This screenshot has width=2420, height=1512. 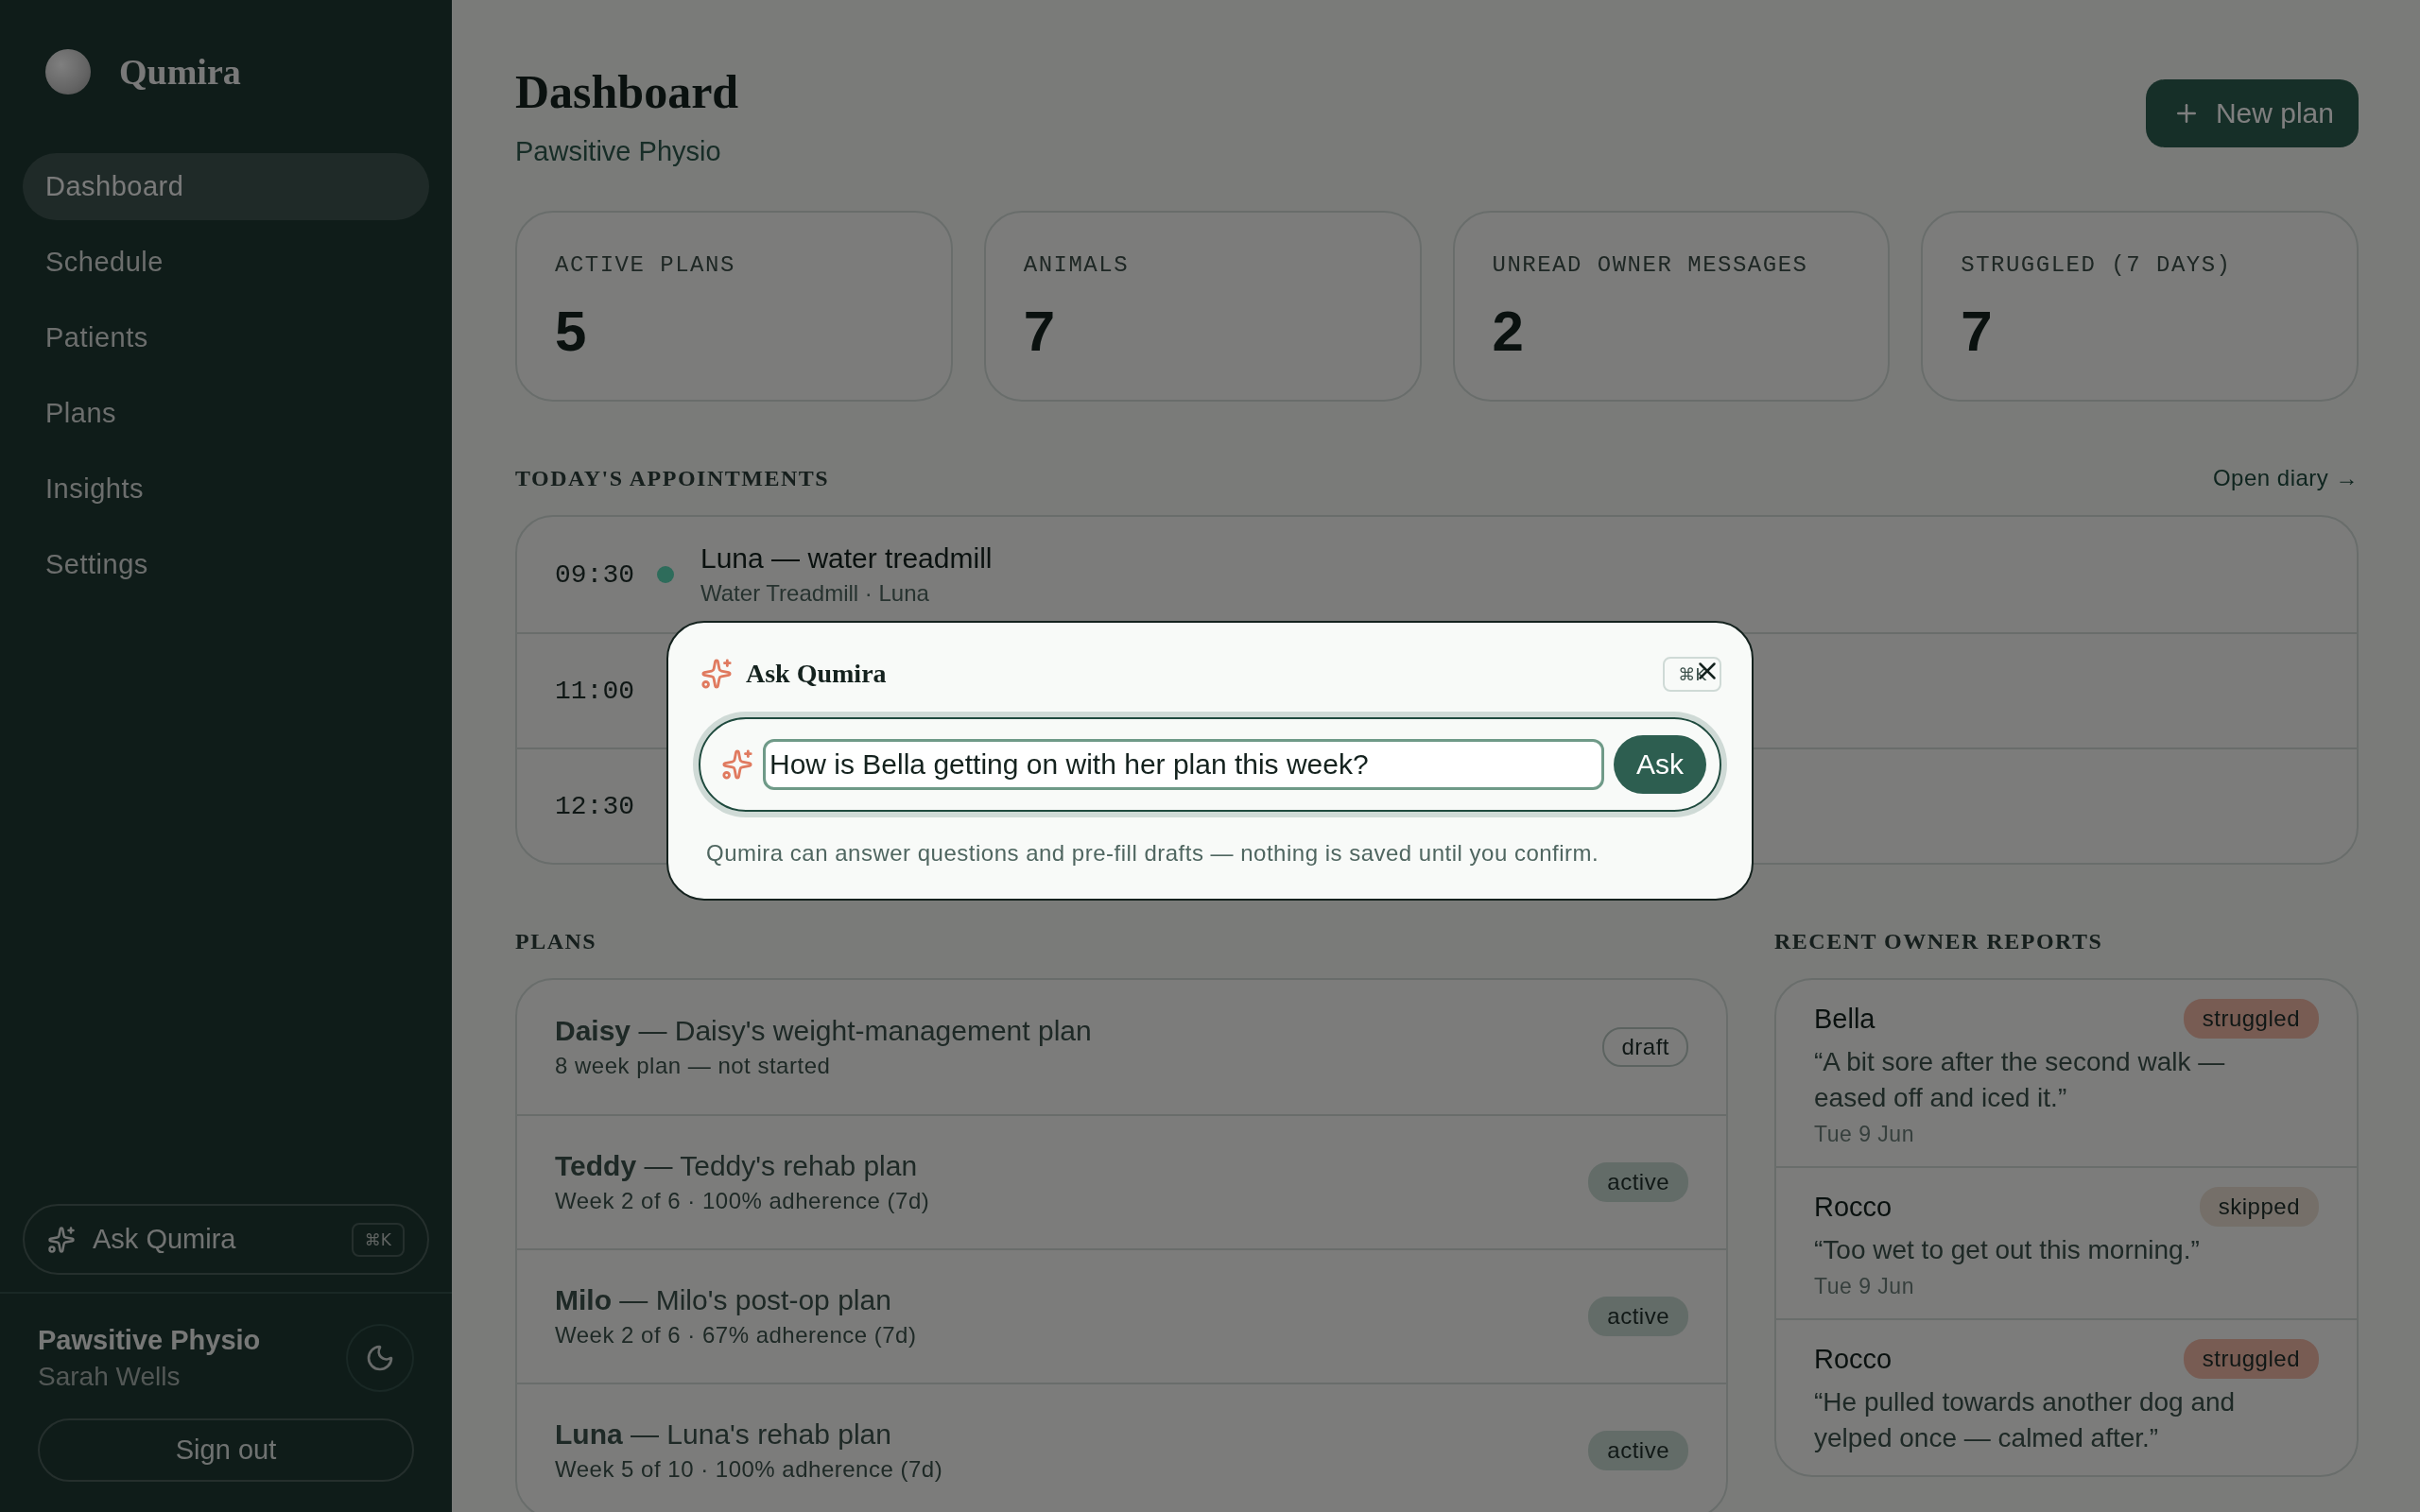 I want to click on brand-name: Qumira, so click(x=180, y=72).